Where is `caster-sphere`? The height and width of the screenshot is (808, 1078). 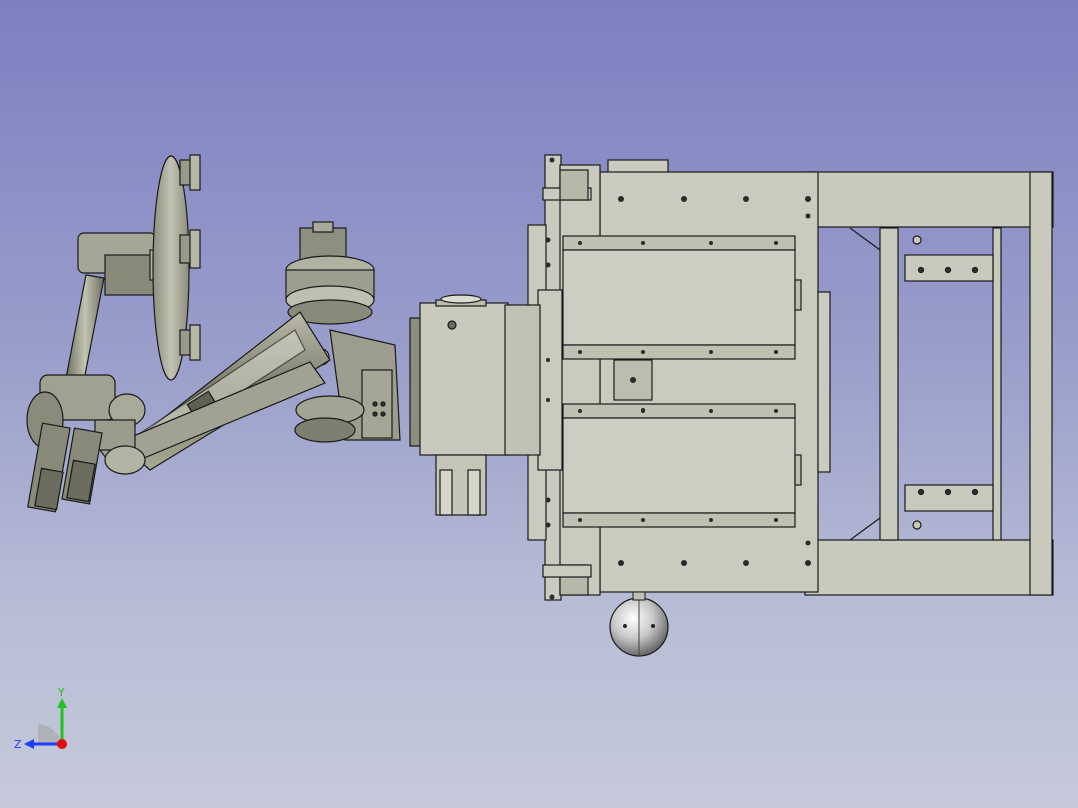
caster-sphere is located at coordinates (639, 624).